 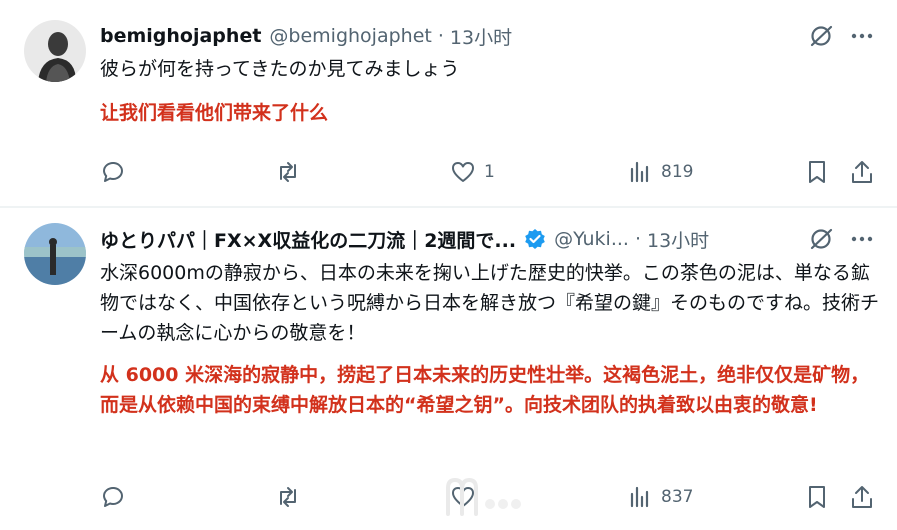 What do you see at coordinates (463, 172) in the screenshot?
I see `like-icon` at bounding box center [463, 172].